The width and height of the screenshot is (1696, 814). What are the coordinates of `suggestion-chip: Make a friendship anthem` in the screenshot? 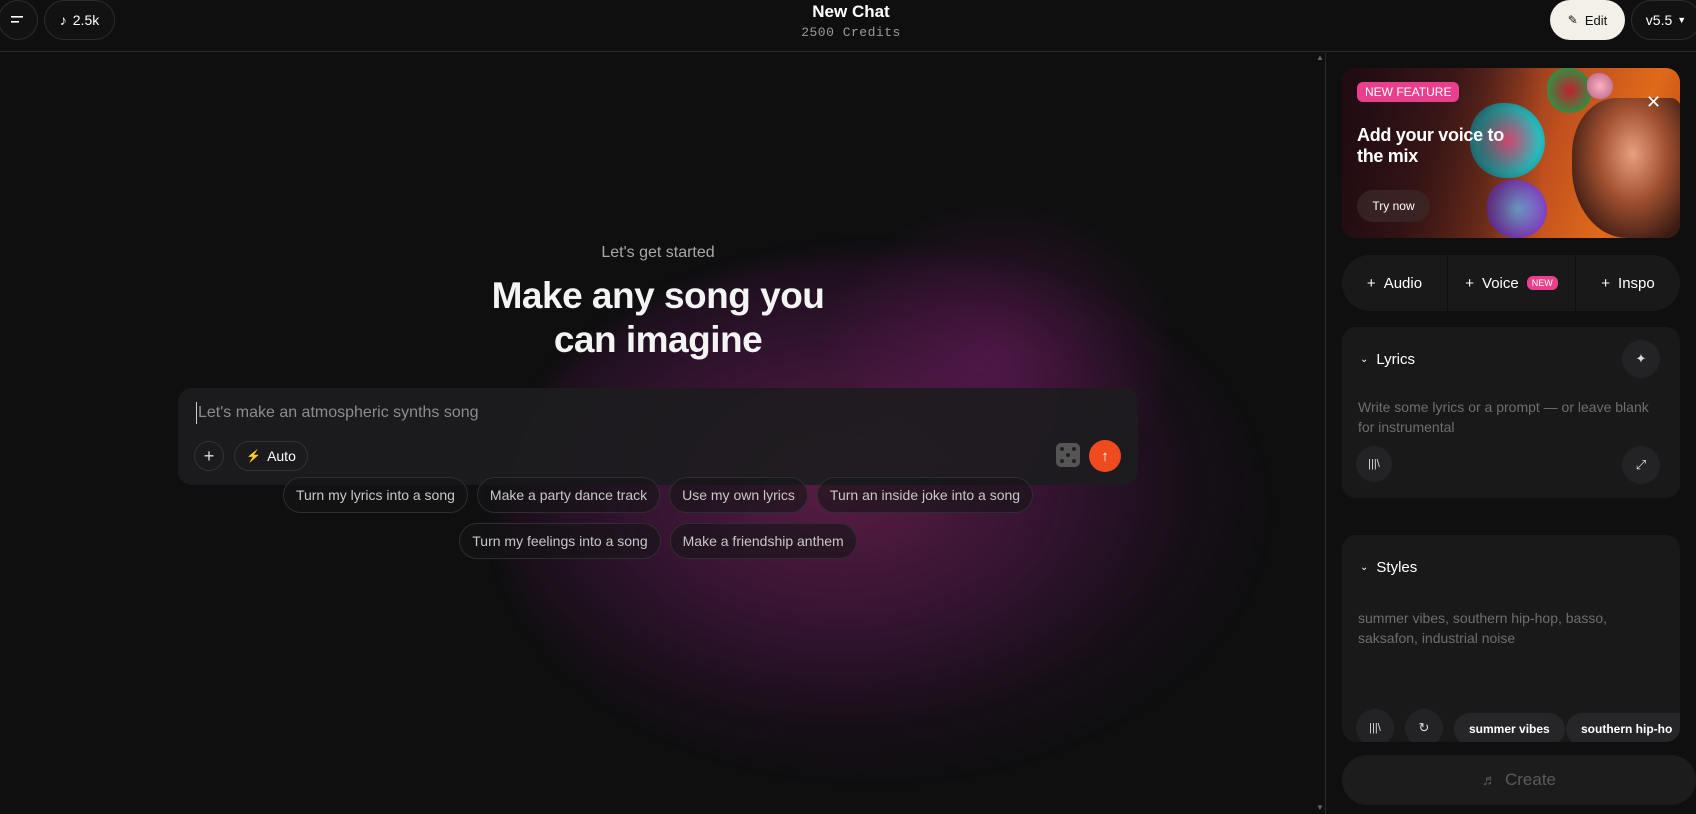 It's located at (763, 541).